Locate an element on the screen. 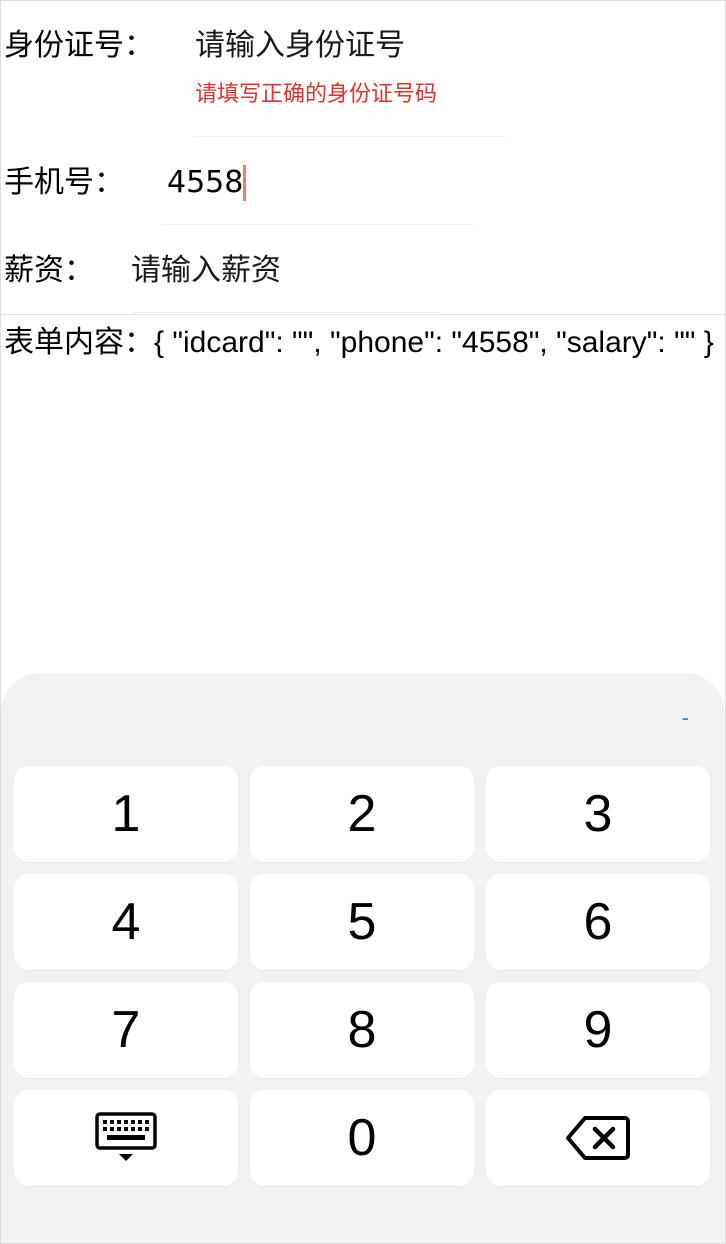 This screenshot has height=1244, width=726. section-divider is located at coordinates (363, 314).